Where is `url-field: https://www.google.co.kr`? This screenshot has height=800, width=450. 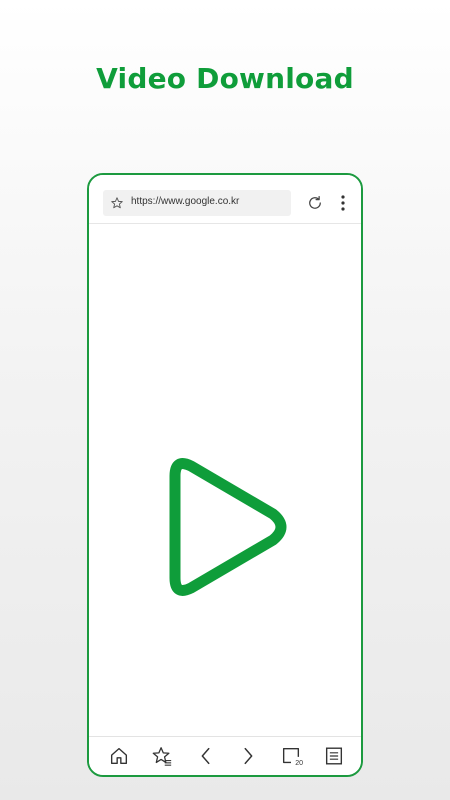 url-field: https://www.google.co.kr is located at coordinates (197, 203).